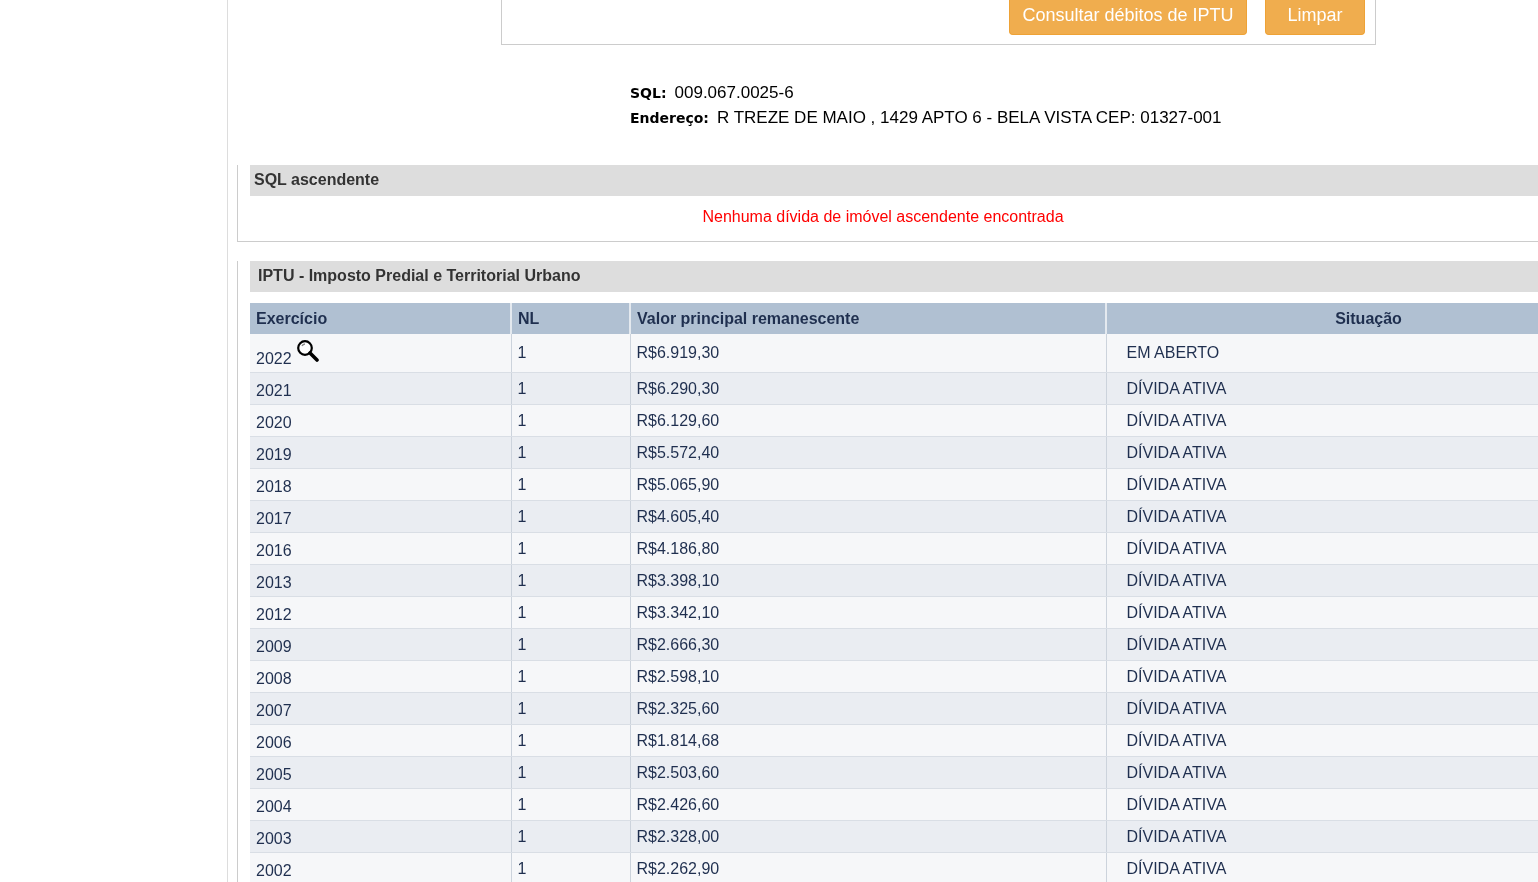  What do you see at coordinates (570, 318) in the screenshot?
I see `column-header: NL` at bounding box center [570, 318].